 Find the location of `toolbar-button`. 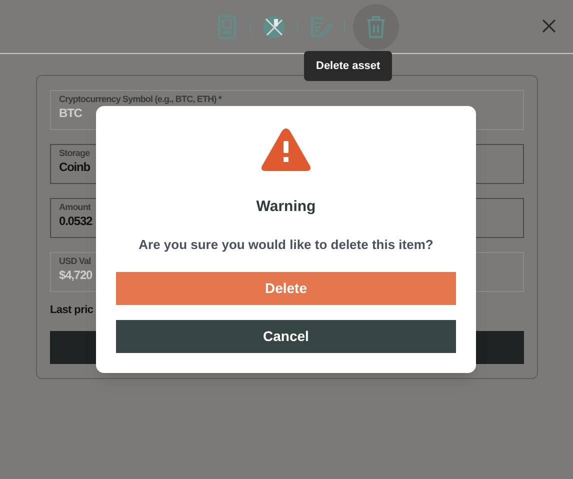

toolbar-button is located at coordinates (376, 27).